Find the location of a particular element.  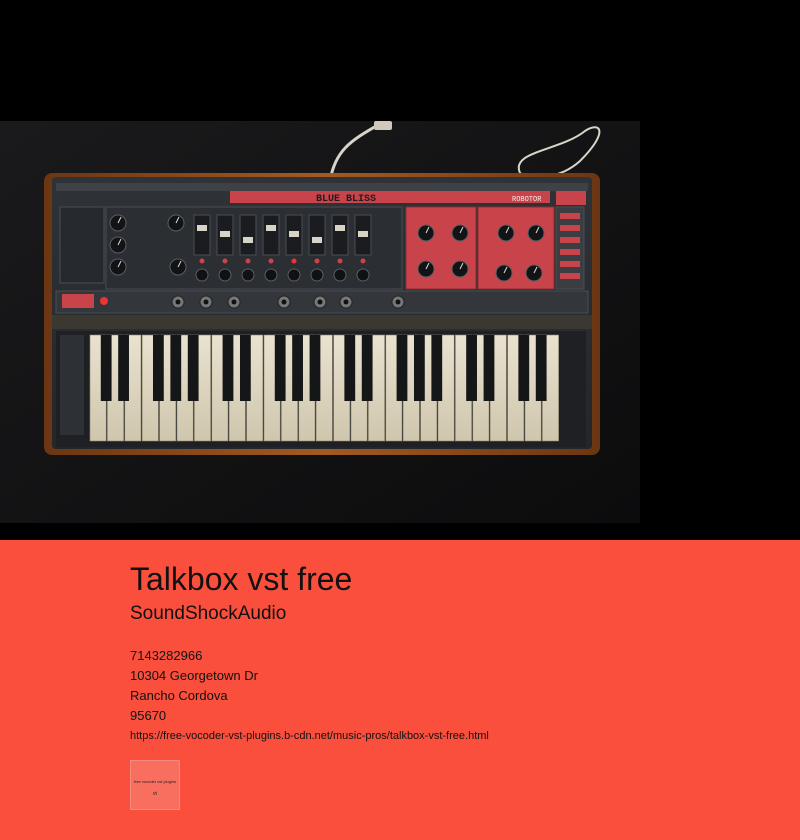

thumbnail-mark: vt is located at coordinates (155, 794).